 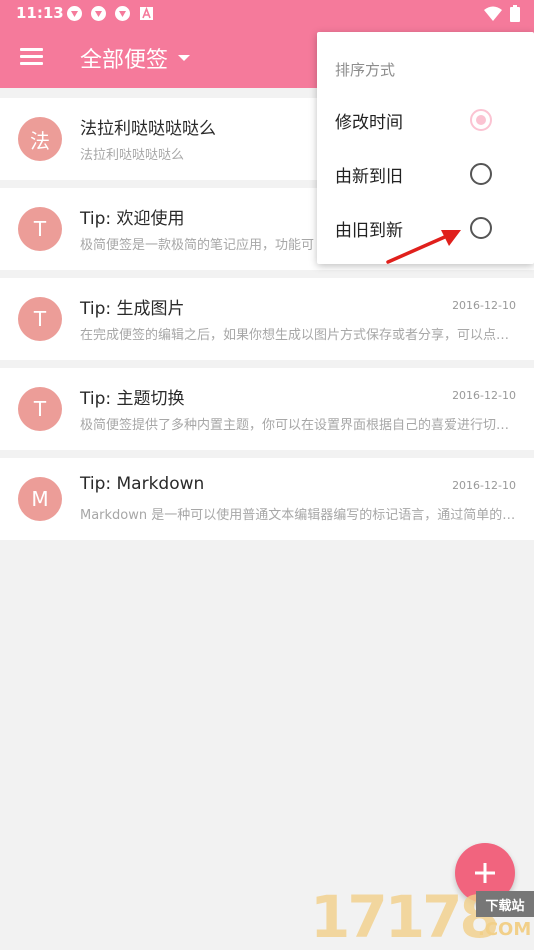 I want to click on sort-menu-header: 排序方式, so click(x=365, y=70).